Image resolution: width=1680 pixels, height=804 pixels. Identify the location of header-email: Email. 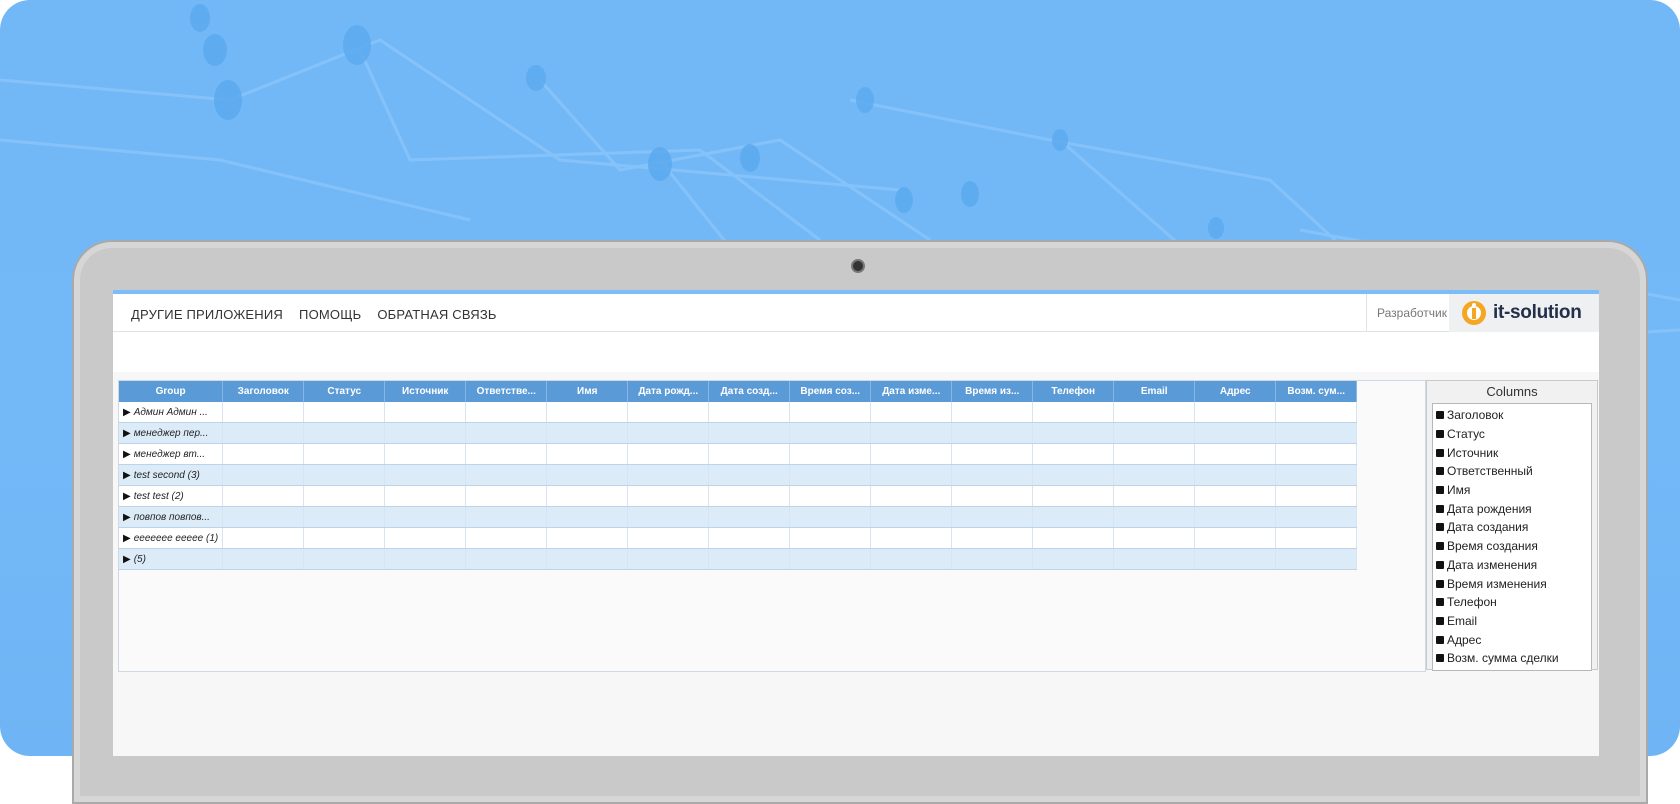
(1154, 391).